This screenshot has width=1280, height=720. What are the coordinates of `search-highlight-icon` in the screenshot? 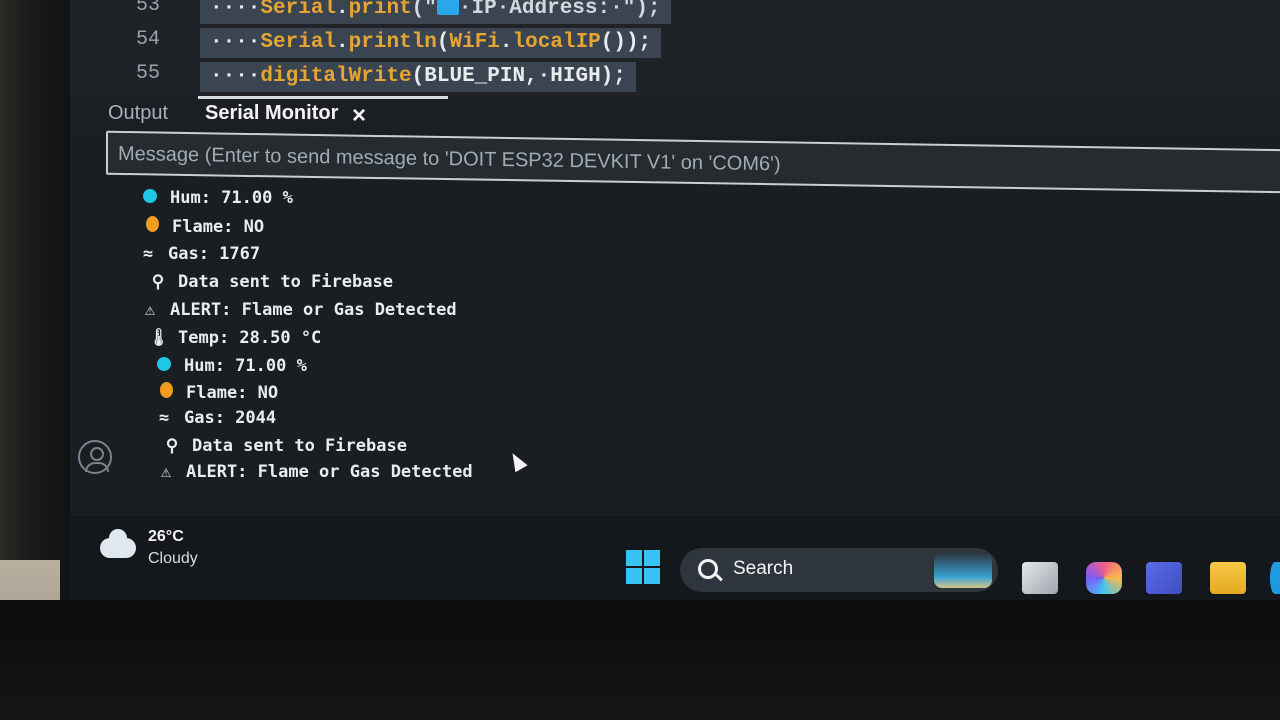 It's located at (963, 570).